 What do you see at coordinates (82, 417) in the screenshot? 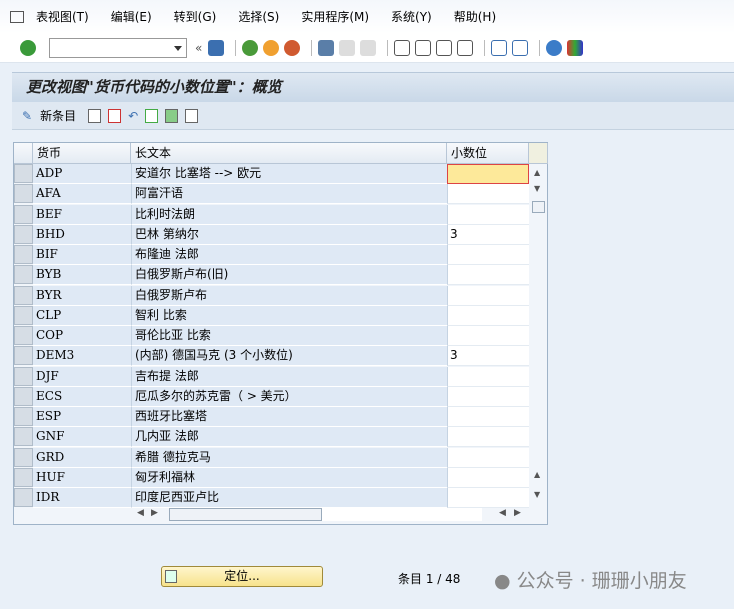
I see `currency-cell: ESP` at bounding box center [82, 417].